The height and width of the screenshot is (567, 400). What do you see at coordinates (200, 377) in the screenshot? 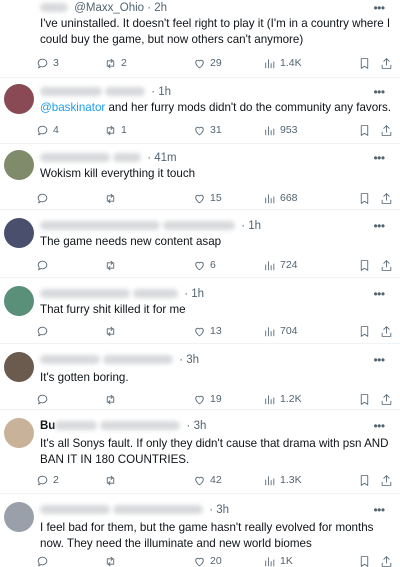
I see `tweet: · 3h ••• It's gotten boring. 19 1.2K` at bounding box center [200, 377].